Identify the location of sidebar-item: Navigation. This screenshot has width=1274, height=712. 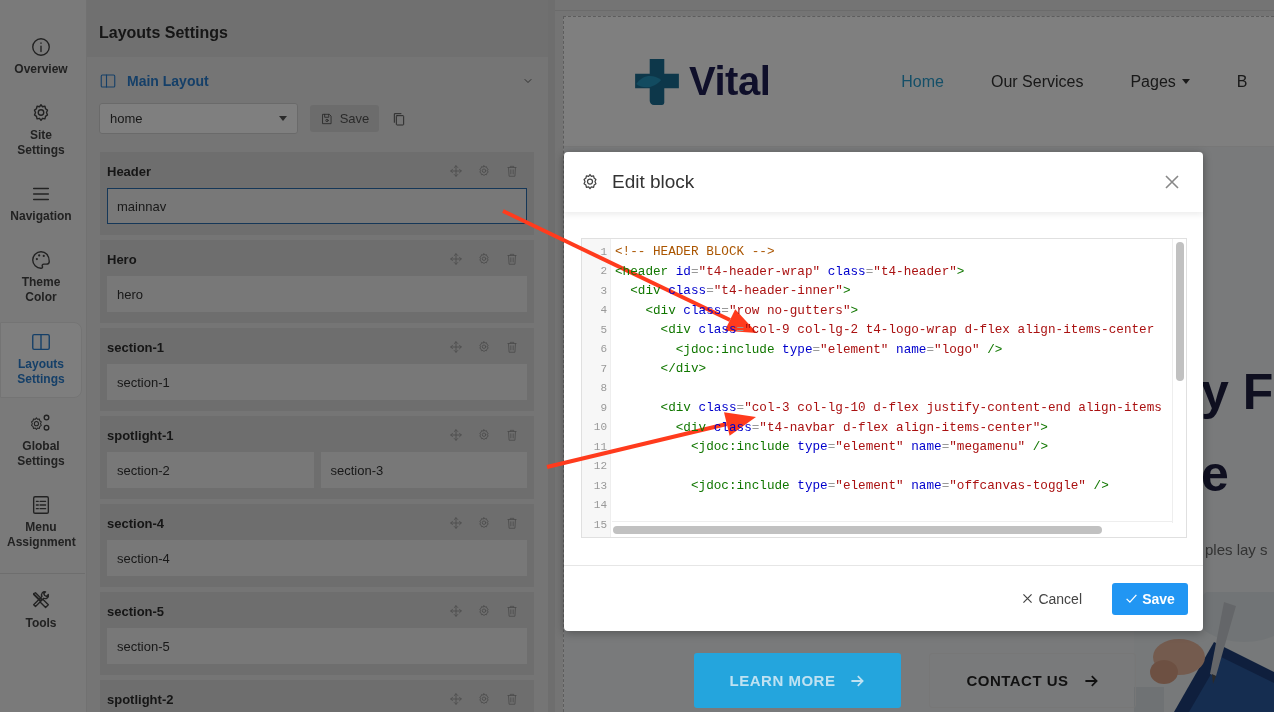
(41, 204).